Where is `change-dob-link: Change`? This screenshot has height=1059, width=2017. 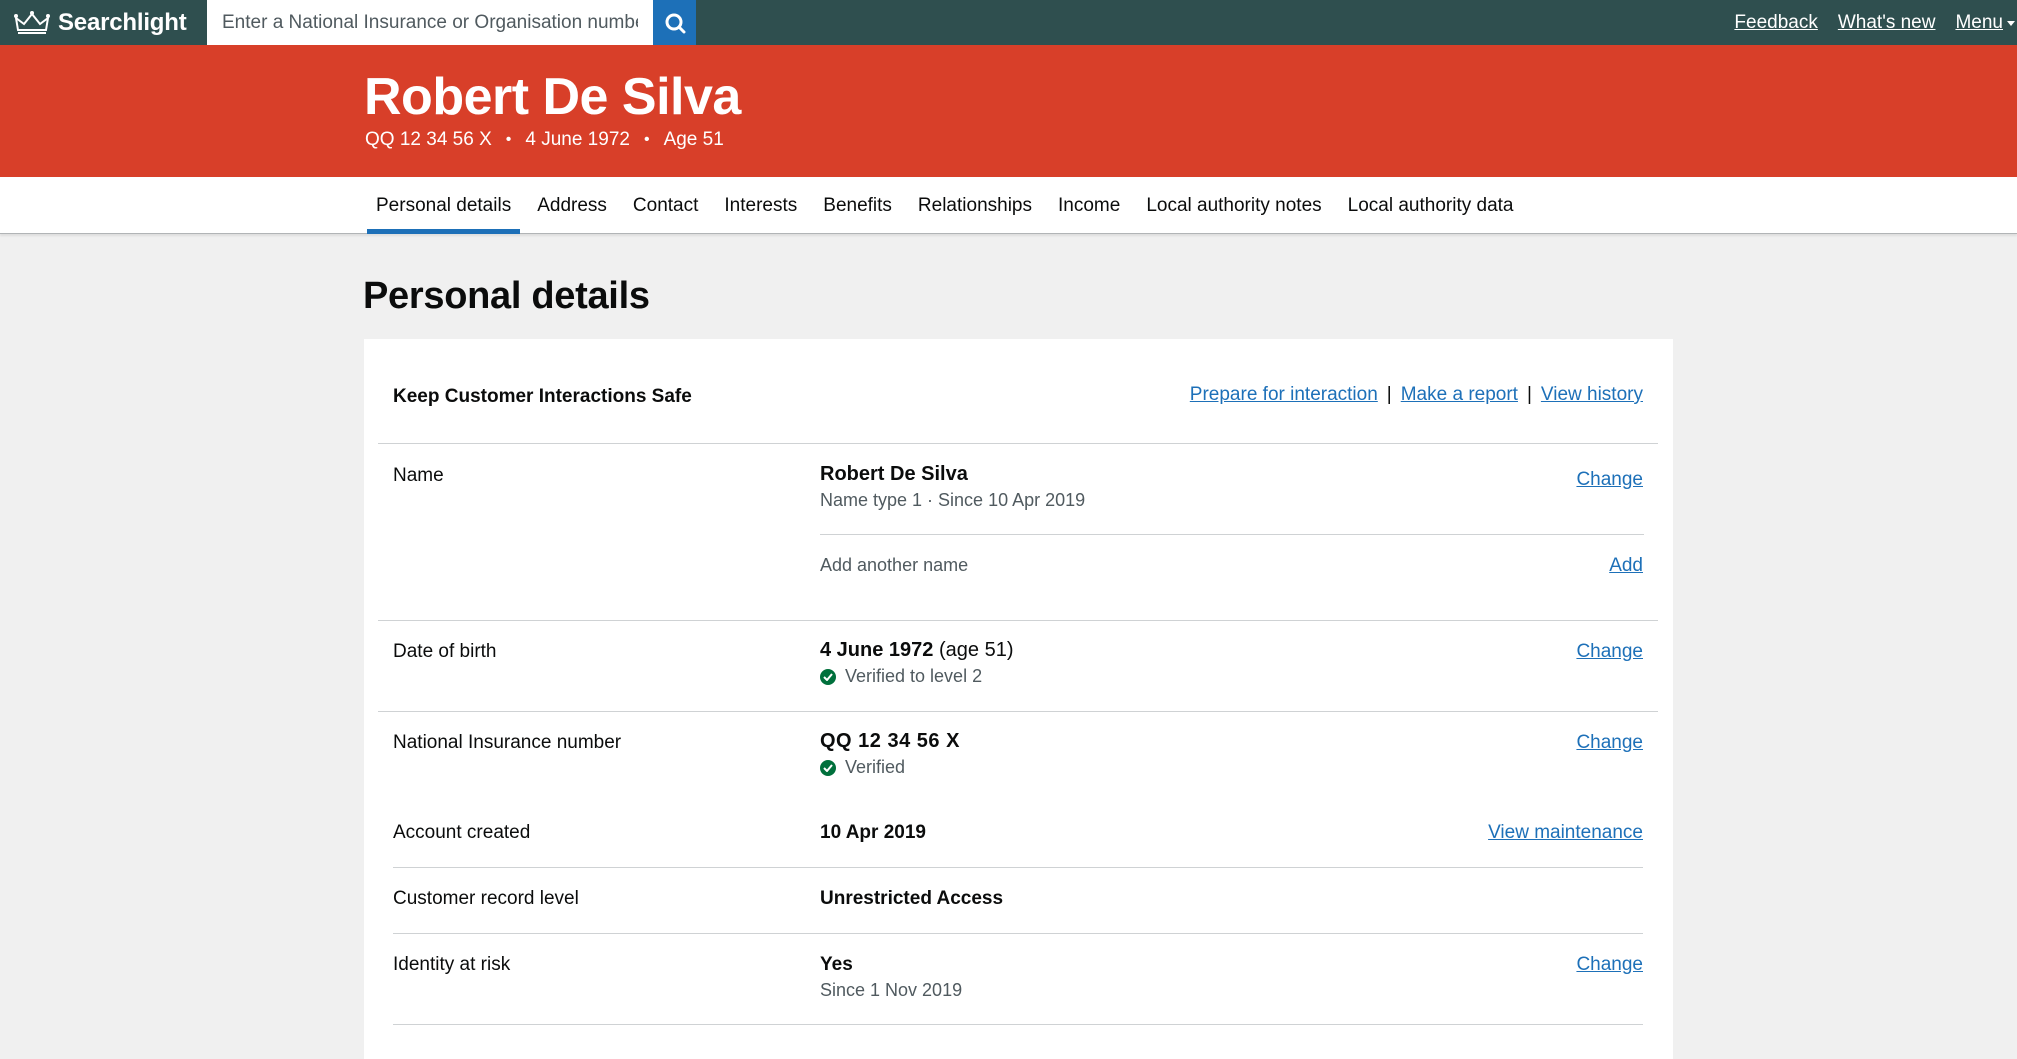
change-dob-link: Change is located at coordinates (1609, 652).